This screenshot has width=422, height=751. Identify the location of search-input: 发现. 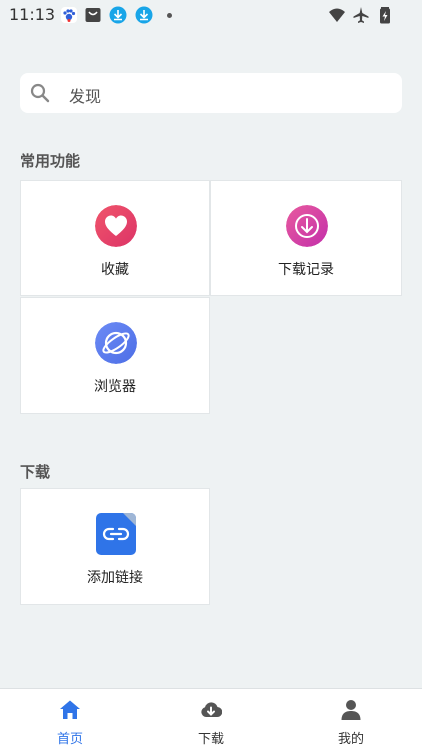
(85, 95).